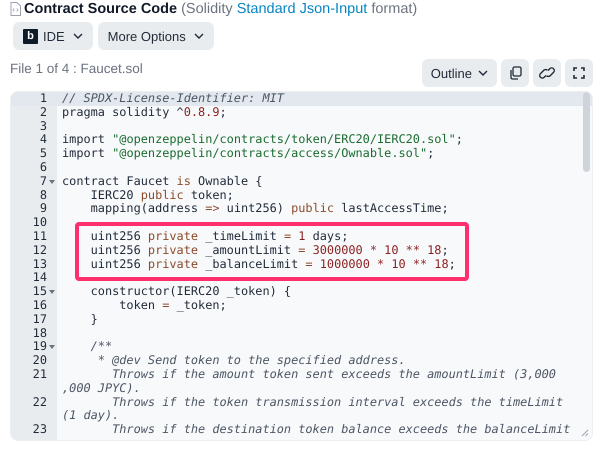  What do you see at coordinates (172, 305) in the screenshot?
I see `code-line: token = _token;` at bounding box center [172, 305].